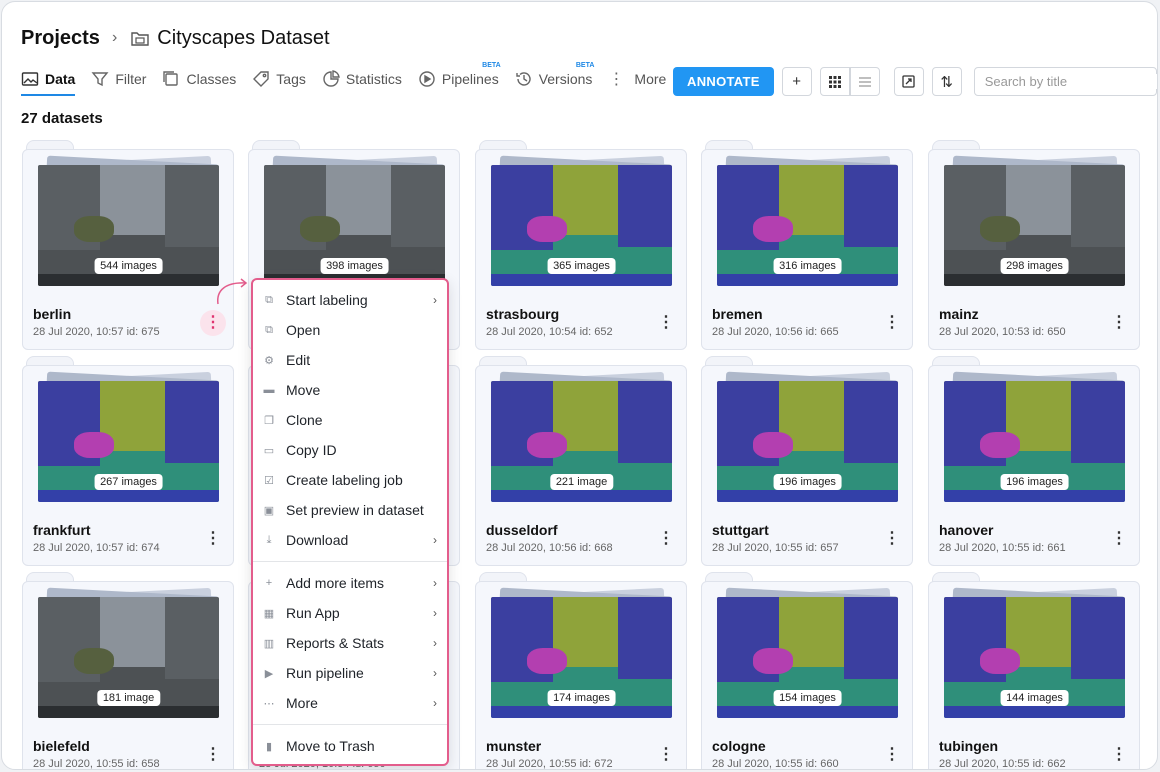 The height and width of the screenshot is (772, 1160). What do you see at coordinates (968, 746) in the screenshot?
I see `dataset-name: tubingen` at bounding box center [968, 746].